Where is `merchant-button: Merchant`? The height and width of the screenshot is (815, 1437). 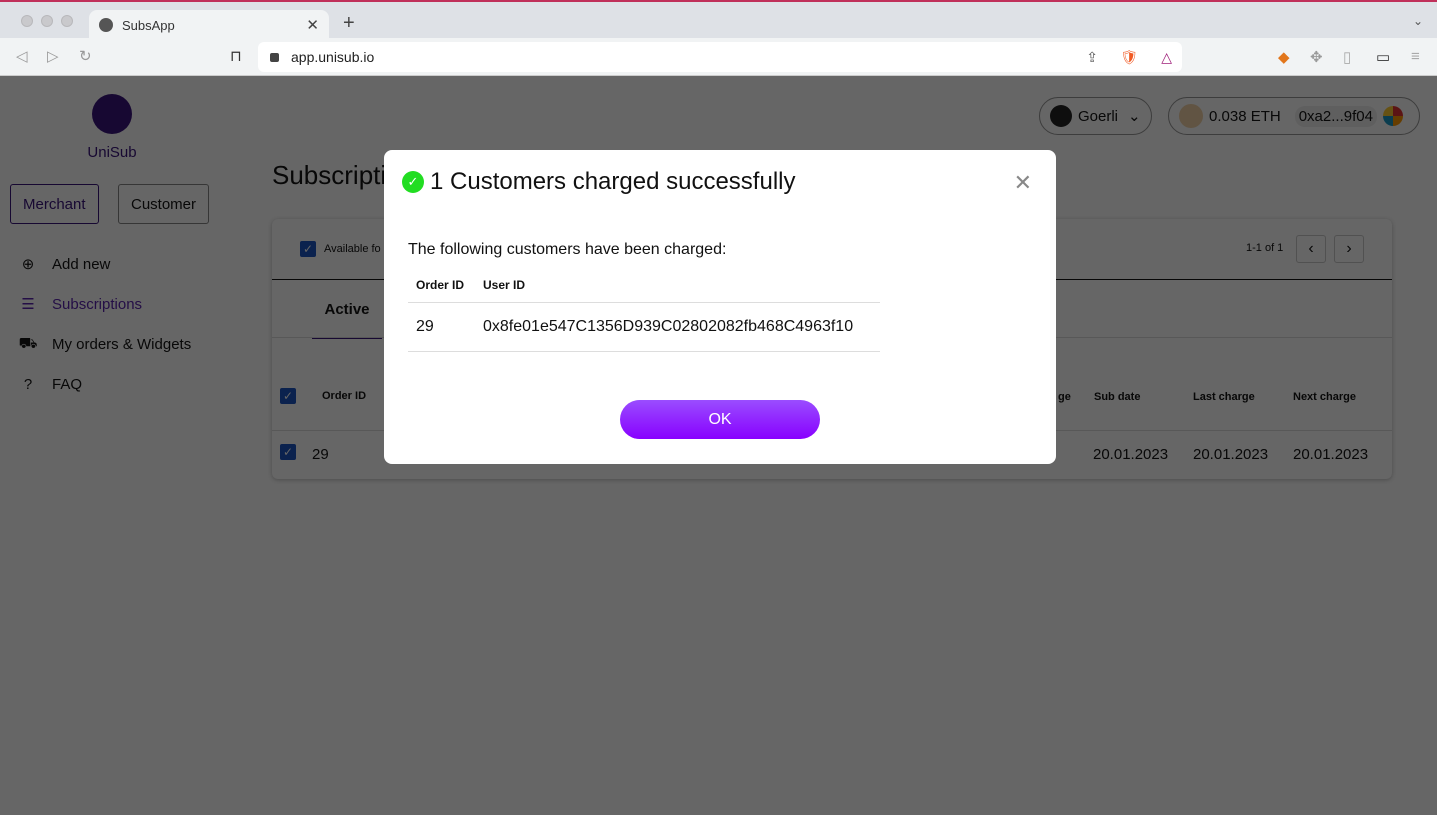 merchant-button: Merchant is located at coordinates (54, 204).